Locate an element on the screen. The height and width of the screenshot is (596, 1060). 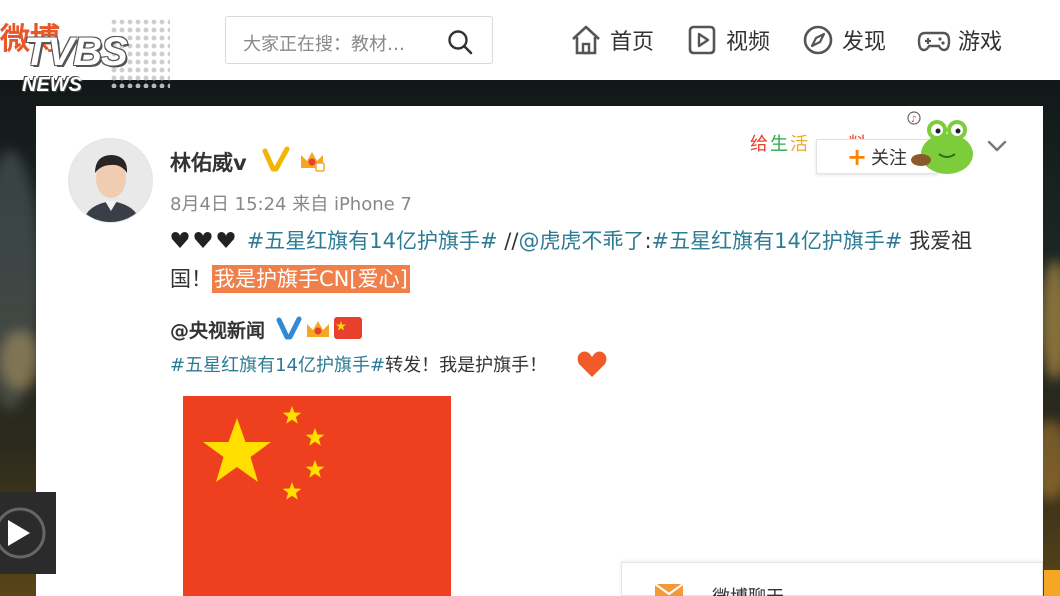
avatar is located at coordinates (110, 180).